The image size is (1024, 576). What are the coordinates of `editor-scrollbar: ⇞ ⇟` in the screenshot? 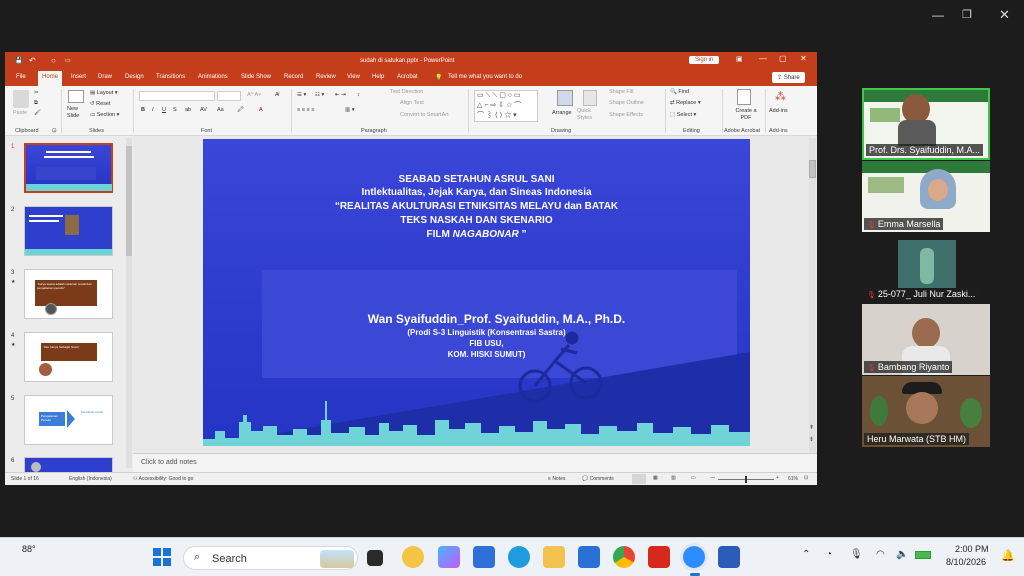 It's located at (812, 295).